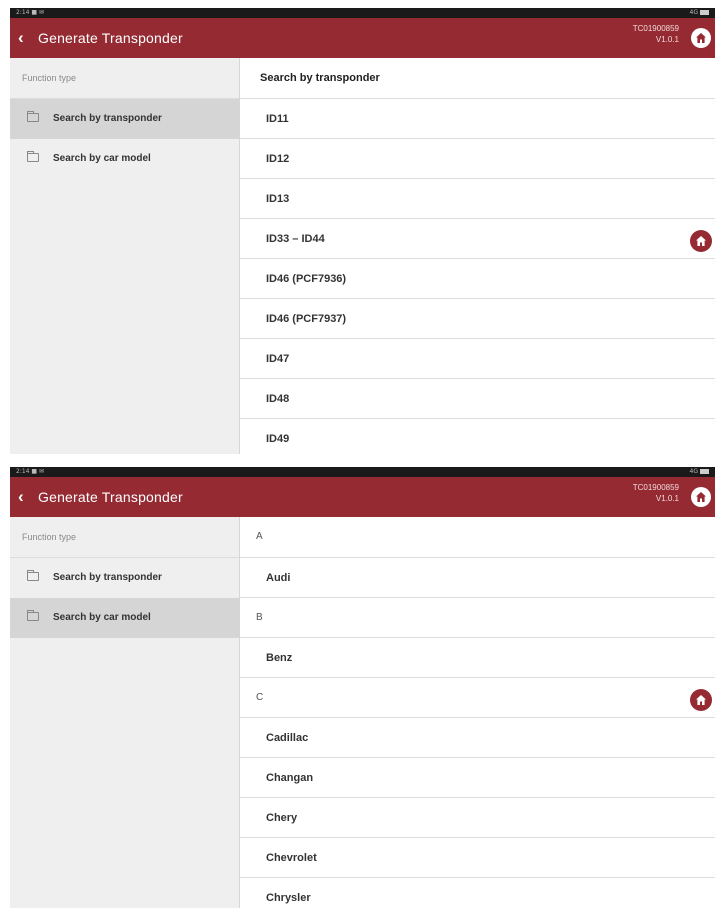  What do you see at coordinates (477, 858) in the screenshot?
I see `list-item-car-make: Chevrolet` at bounding box center [477, 858].